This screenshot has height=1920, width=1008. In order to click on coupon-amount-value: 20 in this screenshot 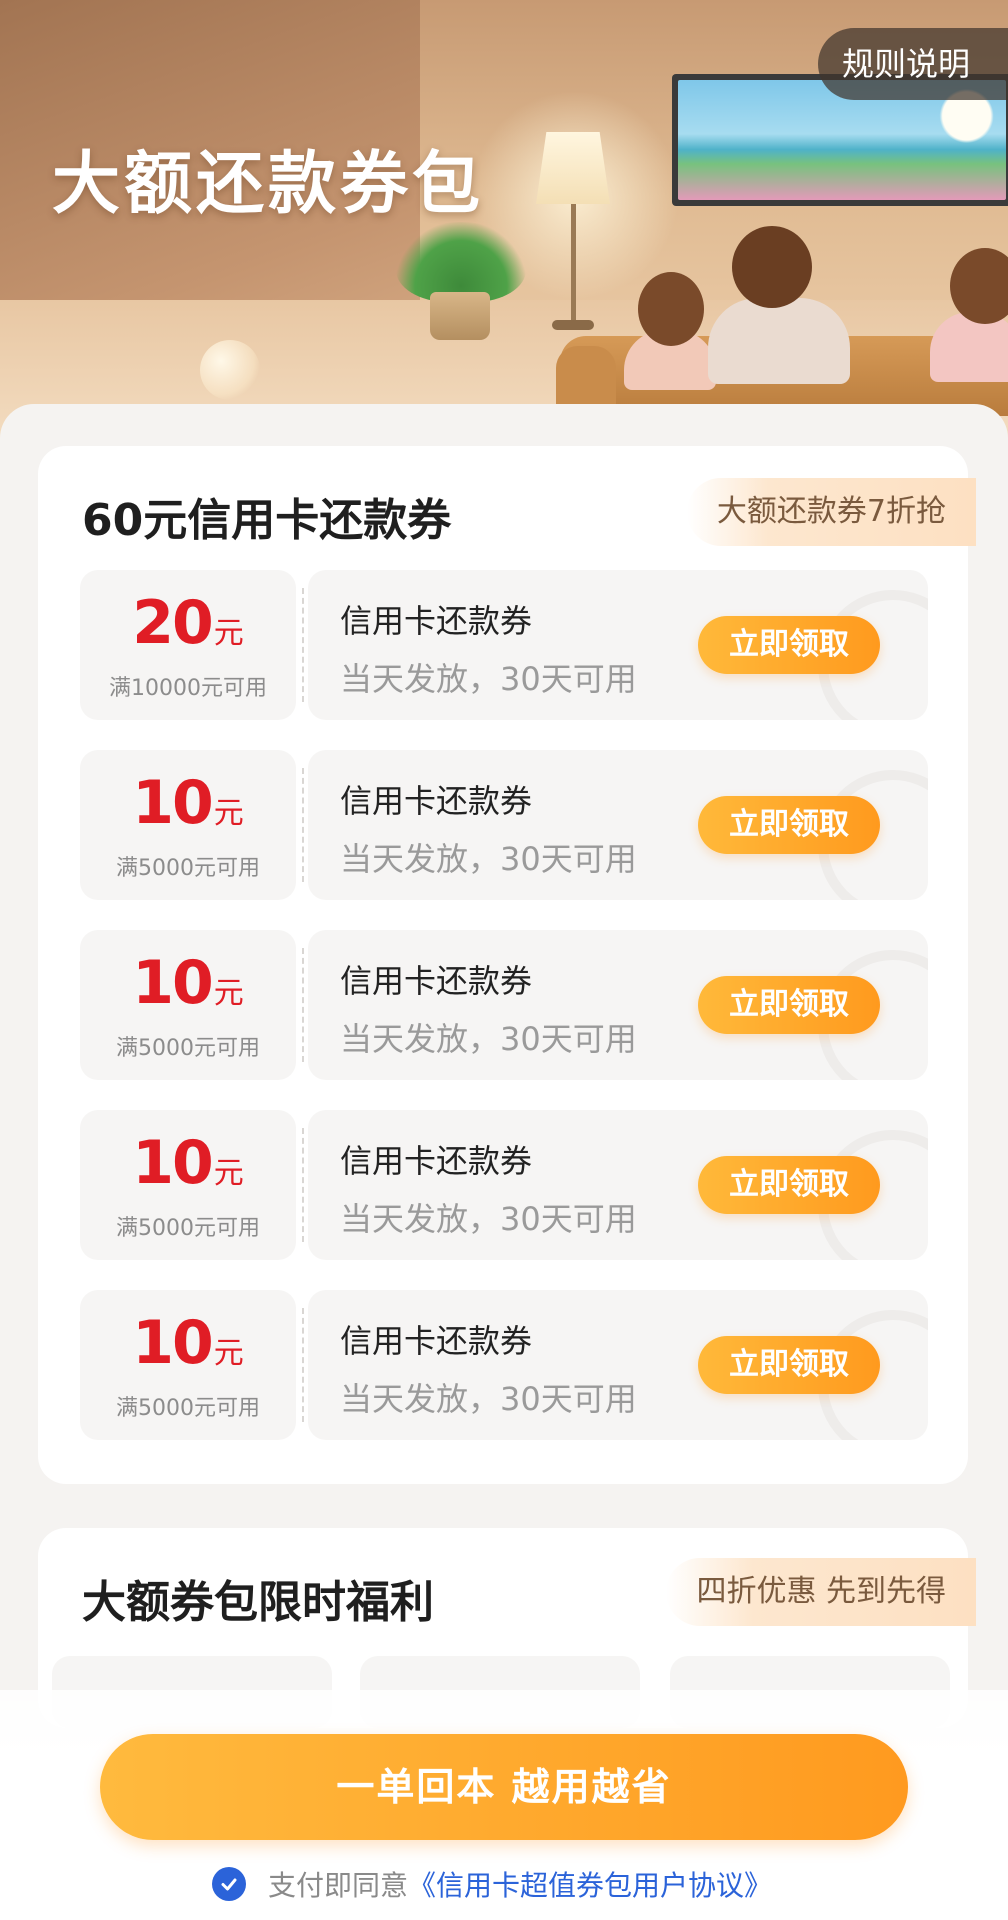, I will do `click(172, 623)`.